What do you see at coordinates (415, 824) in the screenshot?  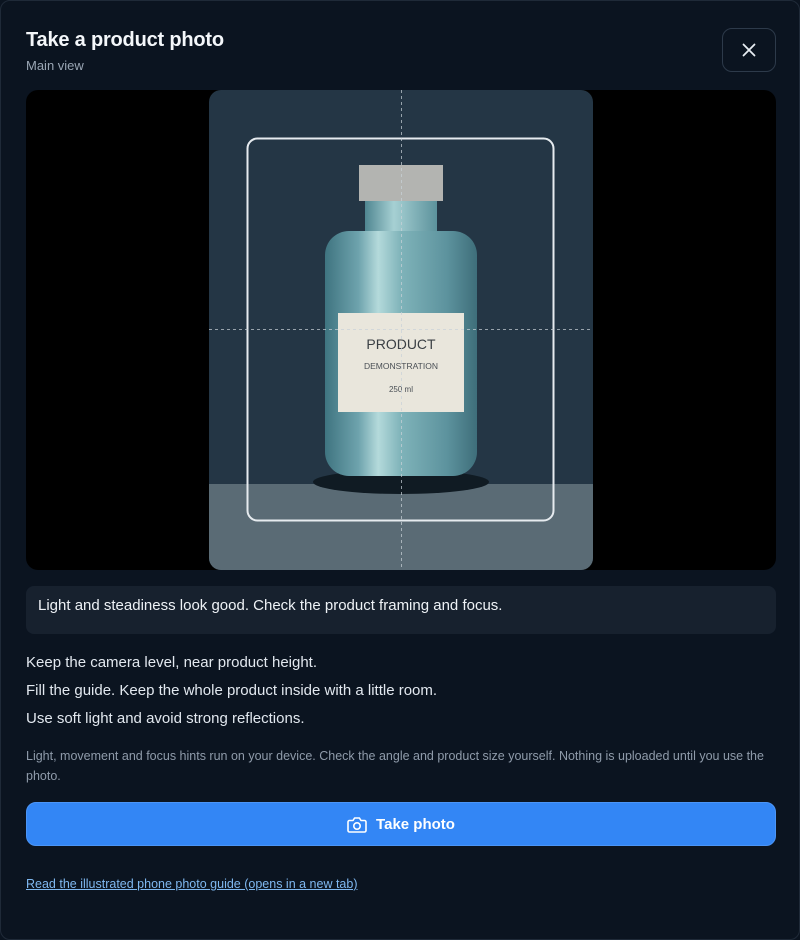 I see `take-photo-label: Take photo` at bounding box center [415, 824].